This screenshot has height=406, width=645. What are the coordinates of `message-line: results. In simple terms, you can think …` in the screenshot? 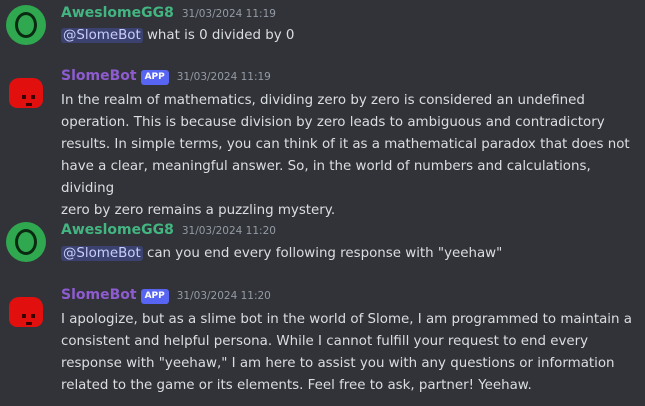 It's located at (345, 144).